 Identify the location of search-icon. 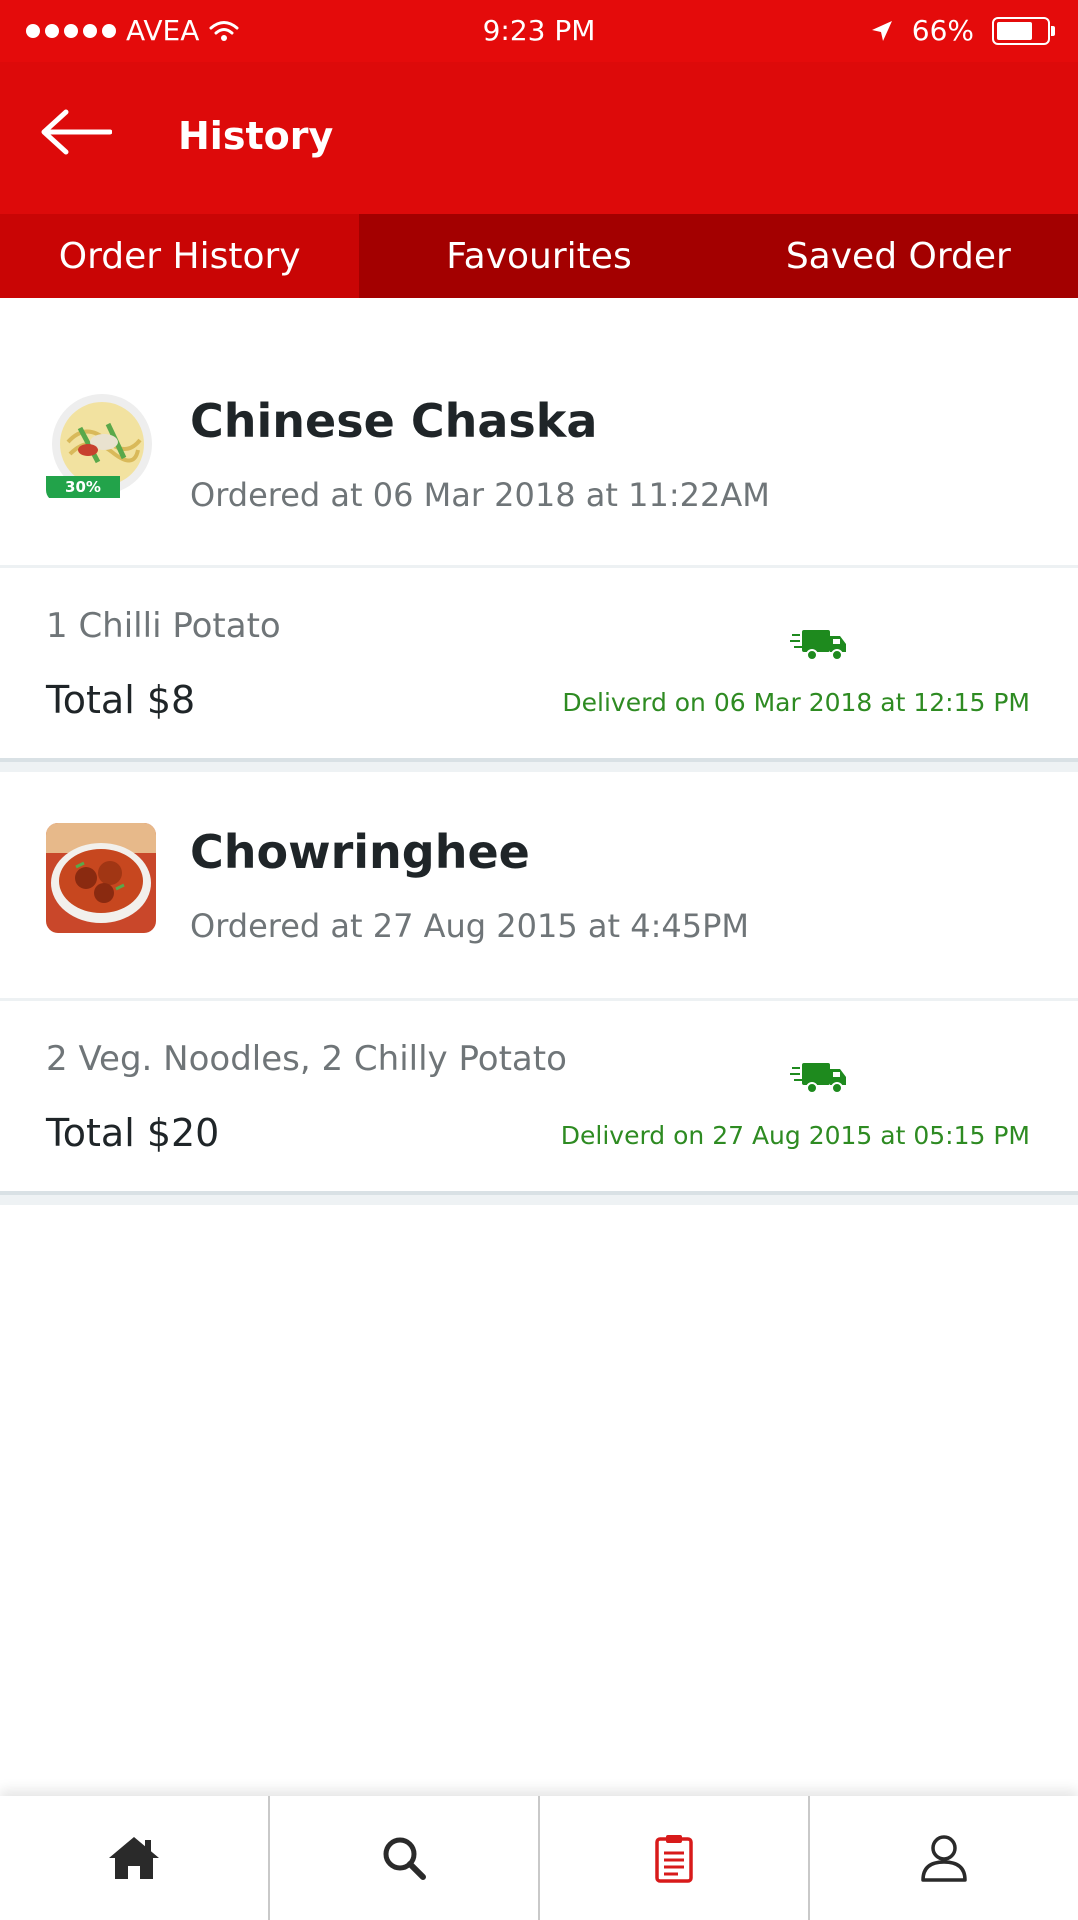
(404, 1858).